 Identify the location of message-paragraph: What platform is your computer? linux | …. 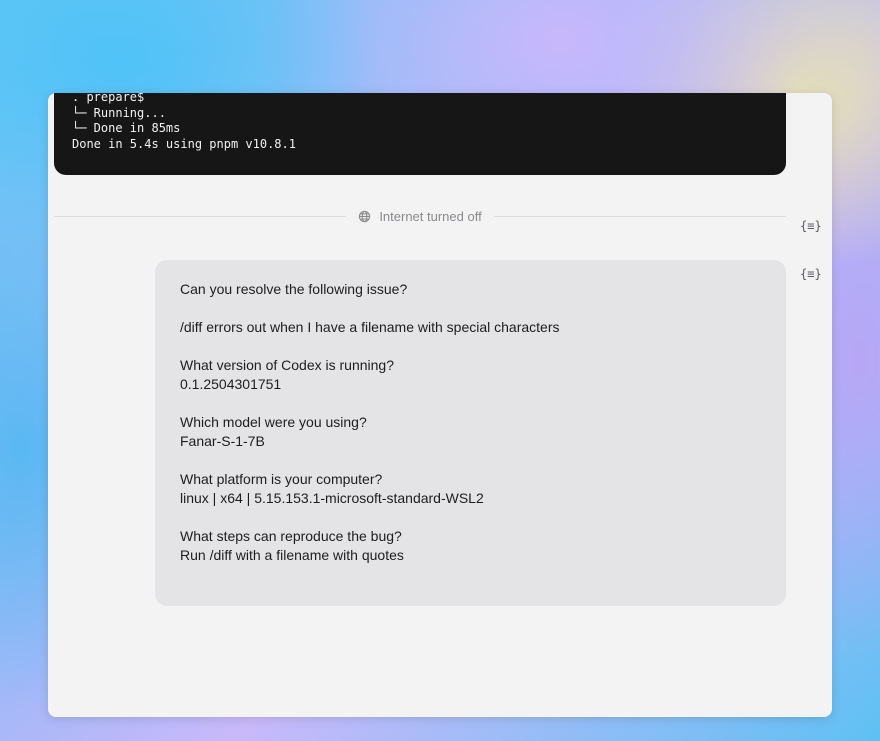
(470, 489).